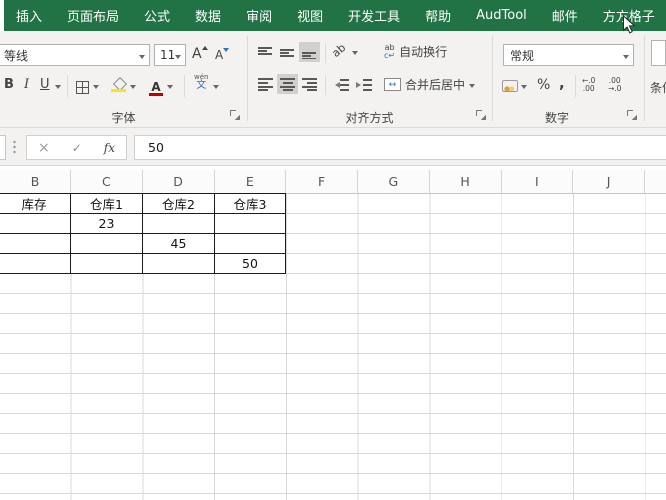  What do you see at coordinates (265, 52) in the screenshot?
I see `align-top-button` at bounding box center [265, 52].